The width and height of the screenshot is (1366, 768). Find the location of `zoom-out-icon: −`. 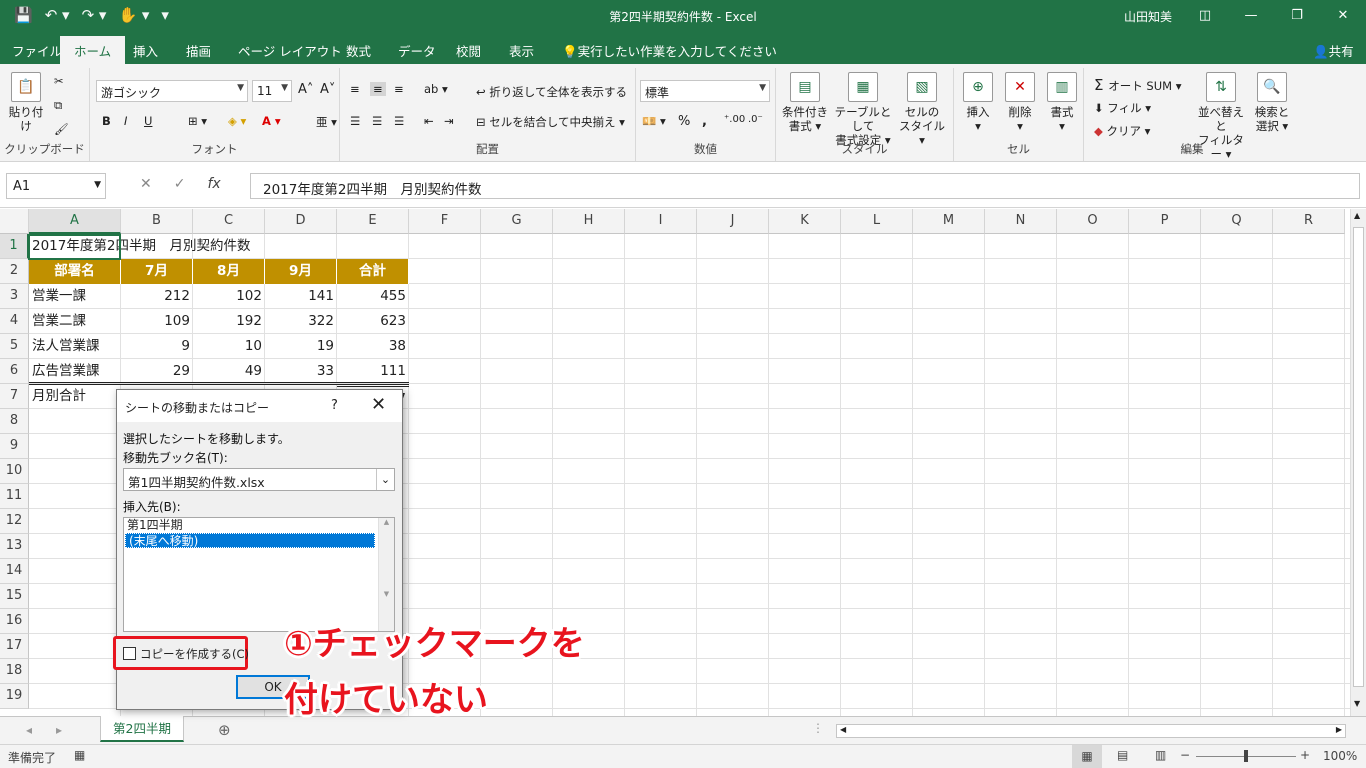

zoom-out-icon: − is located at coordinates (1185, 755).